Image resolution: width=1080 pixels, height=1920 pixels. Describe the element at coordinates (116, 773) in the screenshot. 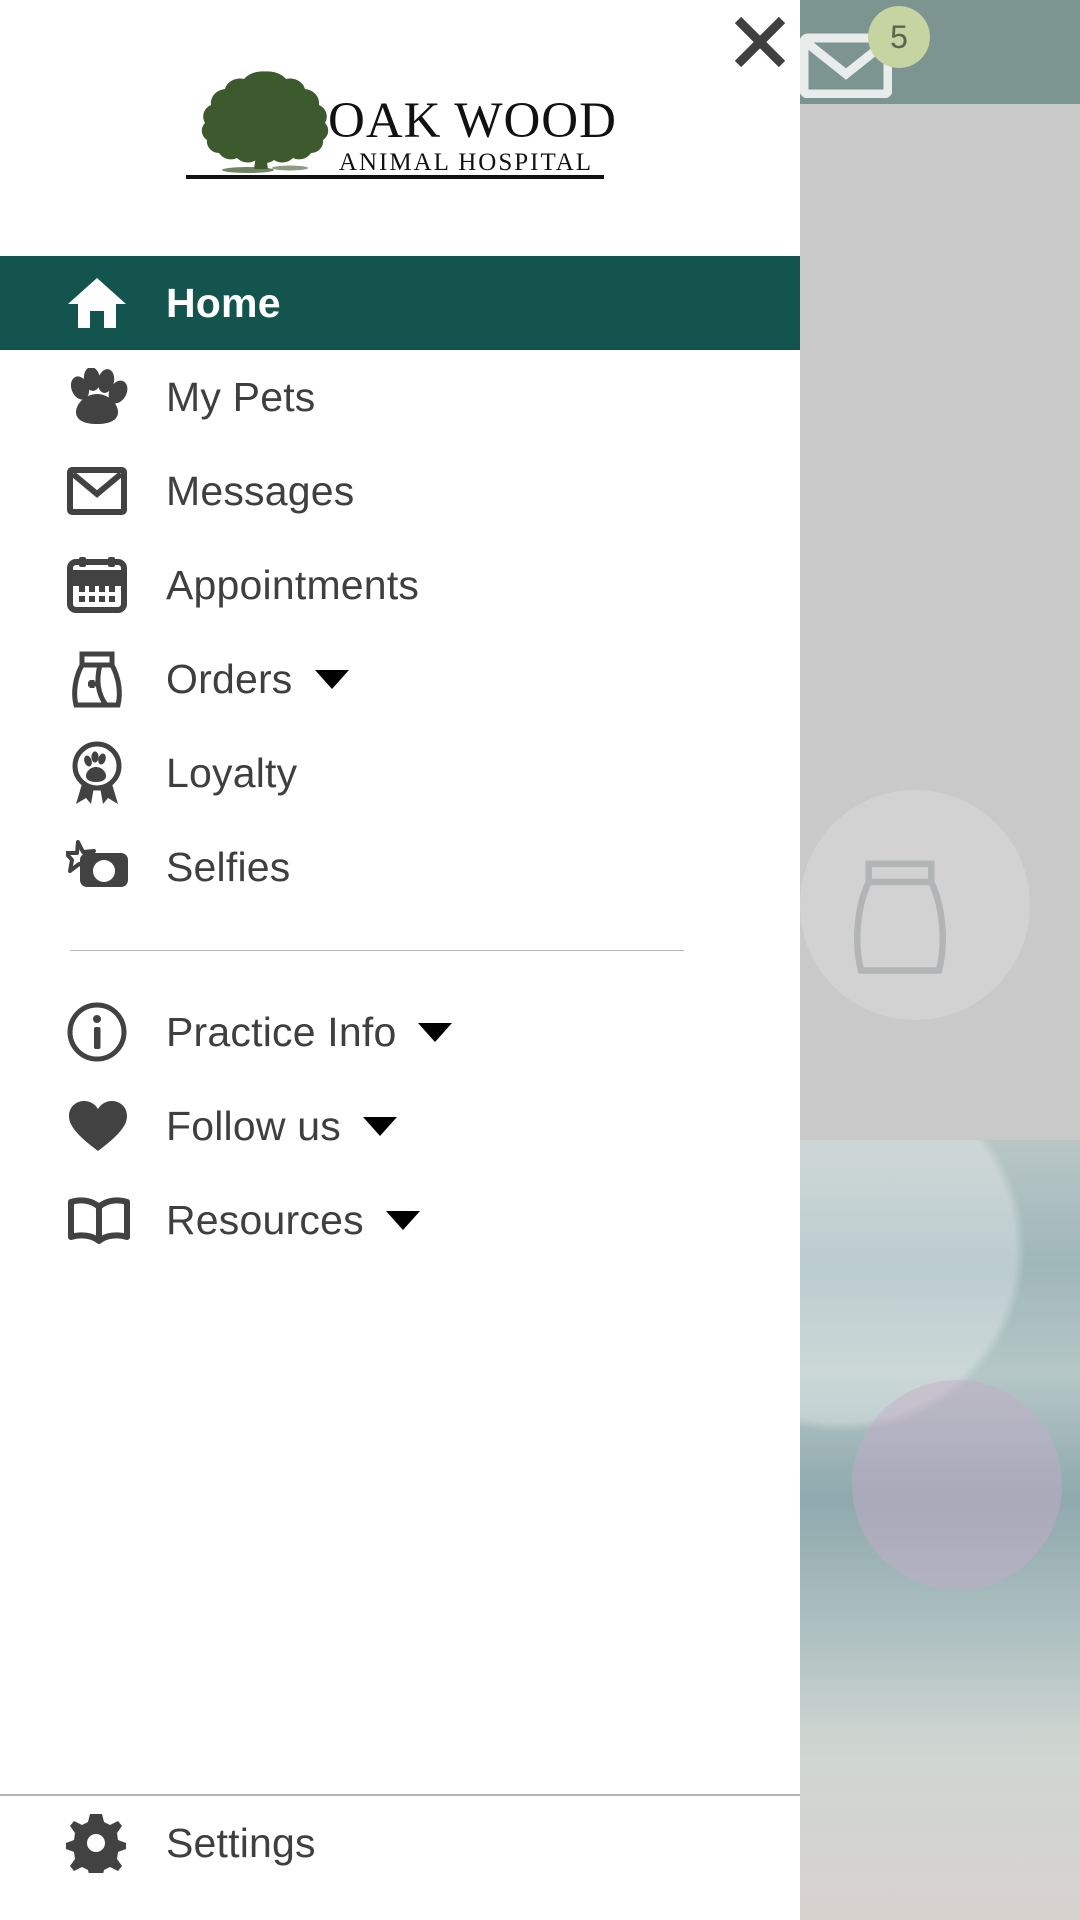

I see `award-paw-icon` at that location.